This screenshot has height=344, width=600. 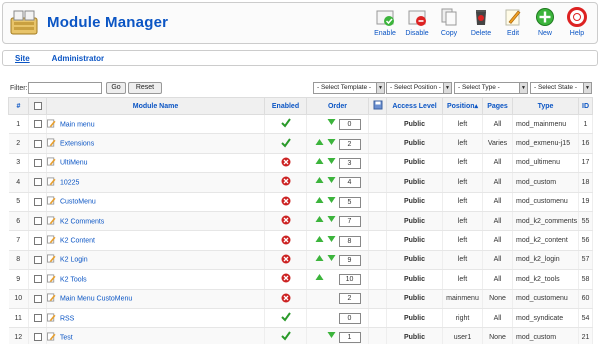 What do you see at coordinates (78, 202) in the screenshot?
I see `module-name-link: CustoMenu` at bounding box center [78, 202].